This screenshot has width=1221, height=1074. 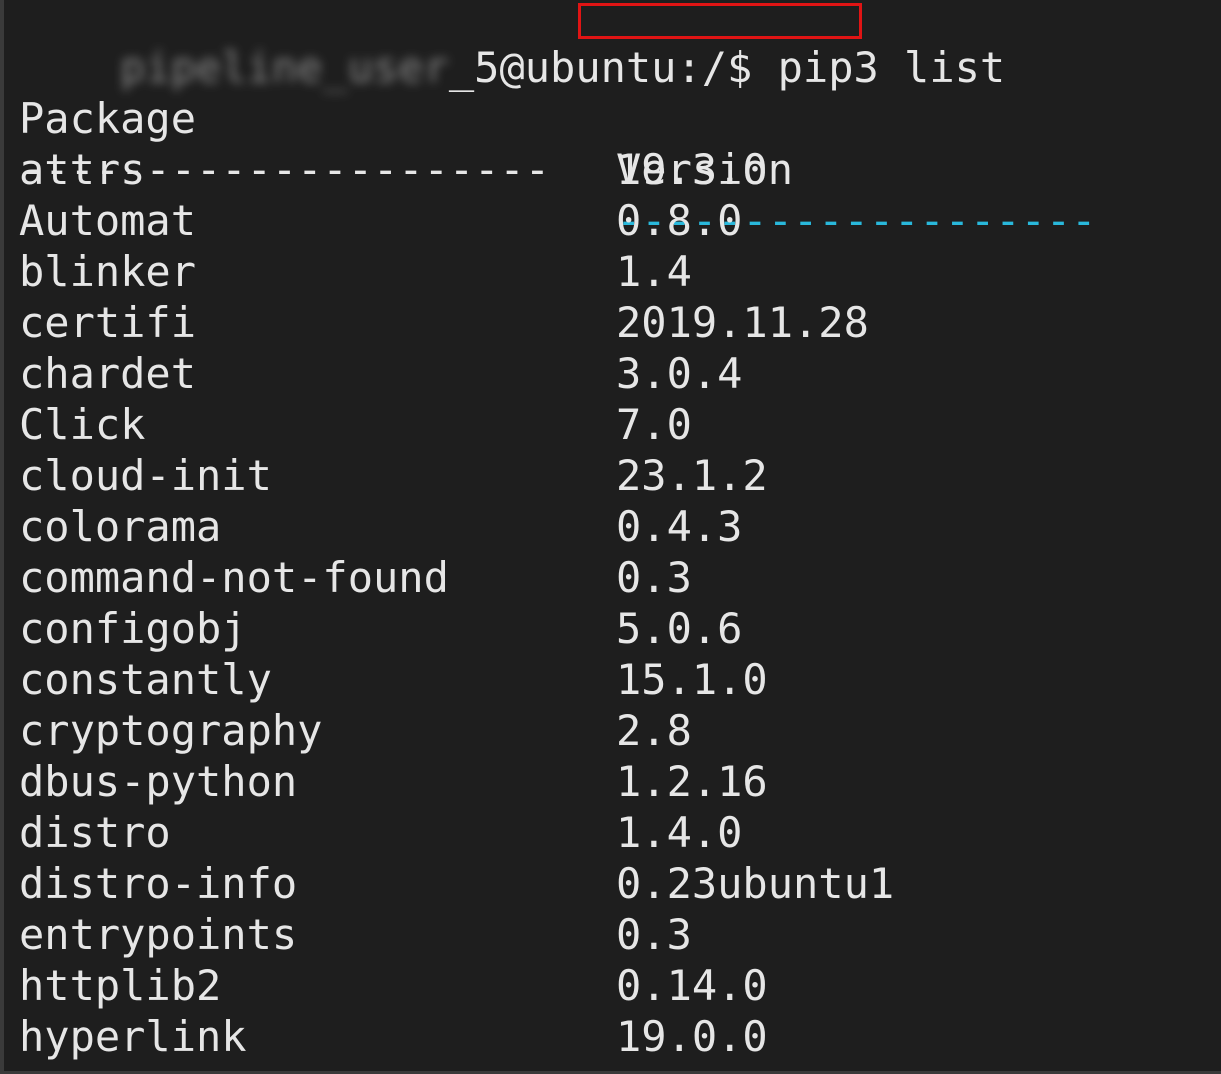 I want to click on package-version: 0.4.3, so click(x=679, y=526).